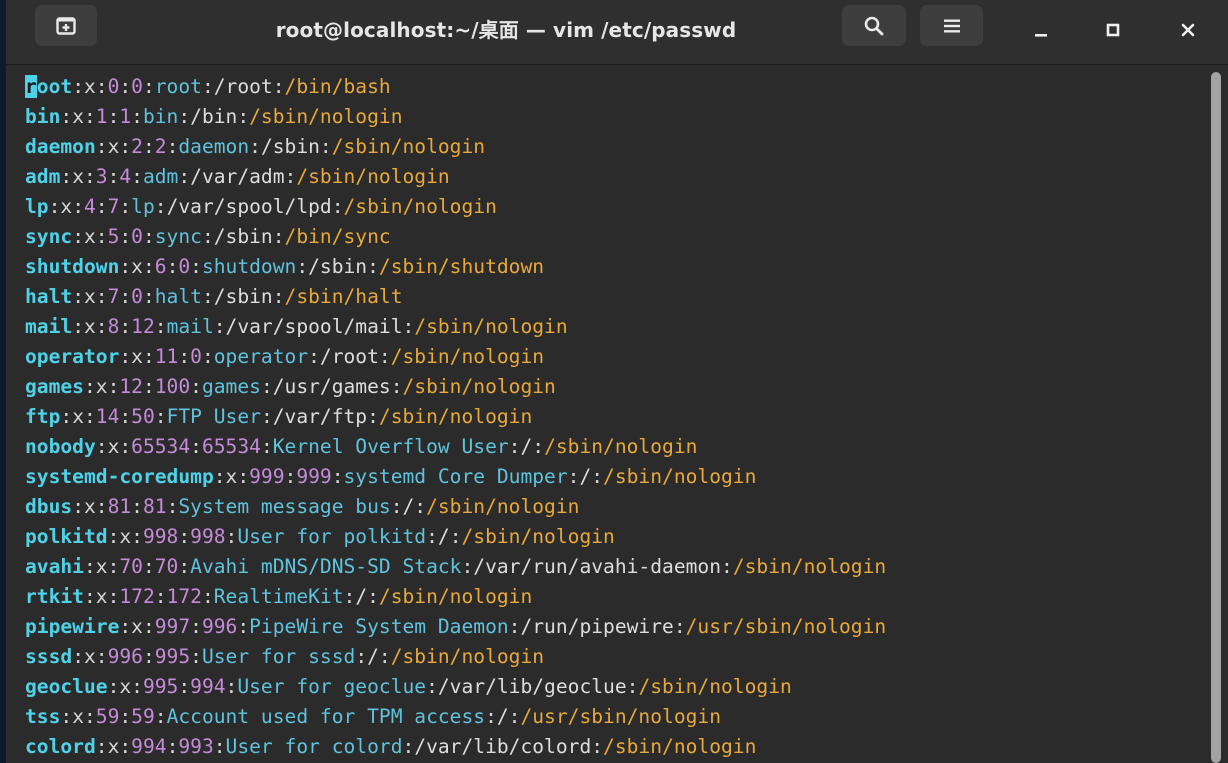 The image size is (1228, 763). I want to click on field-gecos: User for sssd, so click(278, 656).